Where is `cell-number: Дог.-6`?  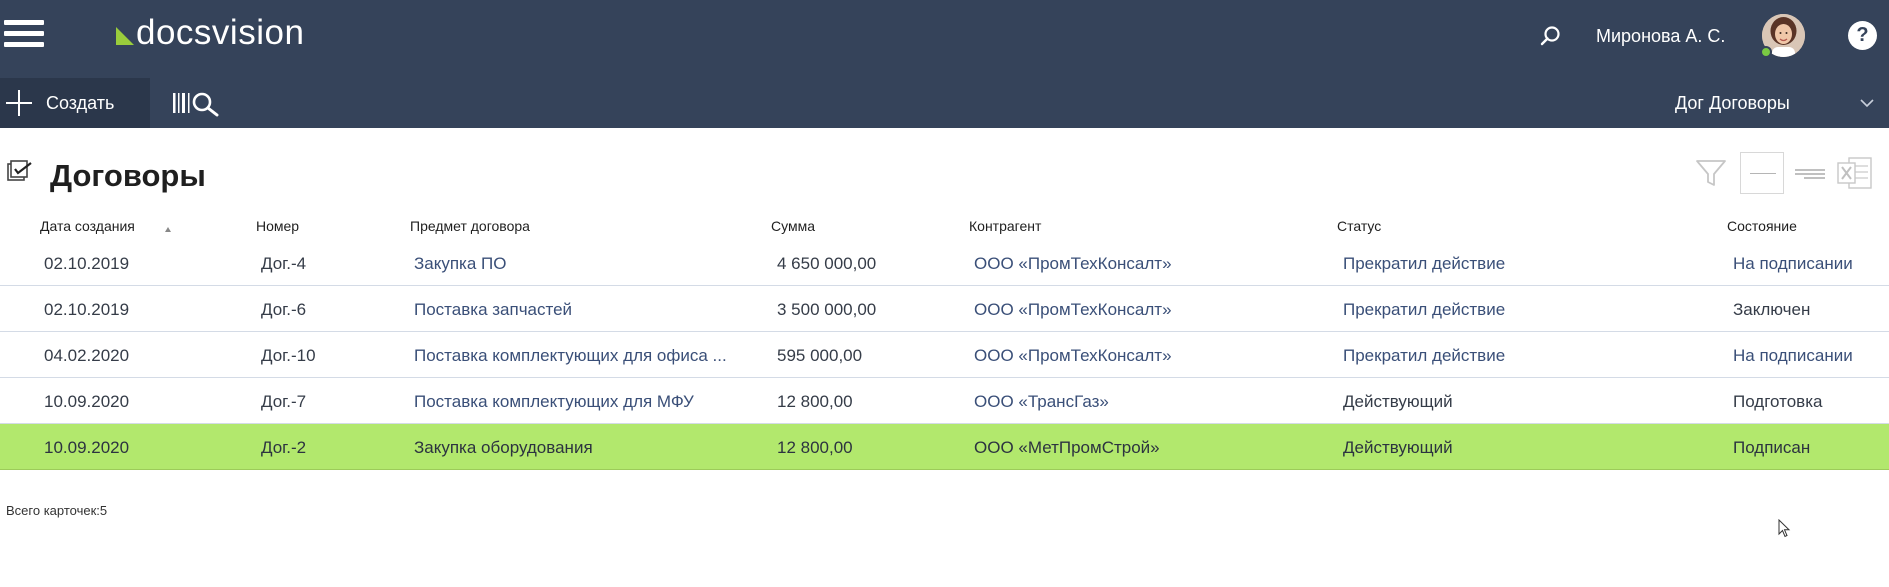
cell-number: Дог.-6 is located at coordinates (284, 309).